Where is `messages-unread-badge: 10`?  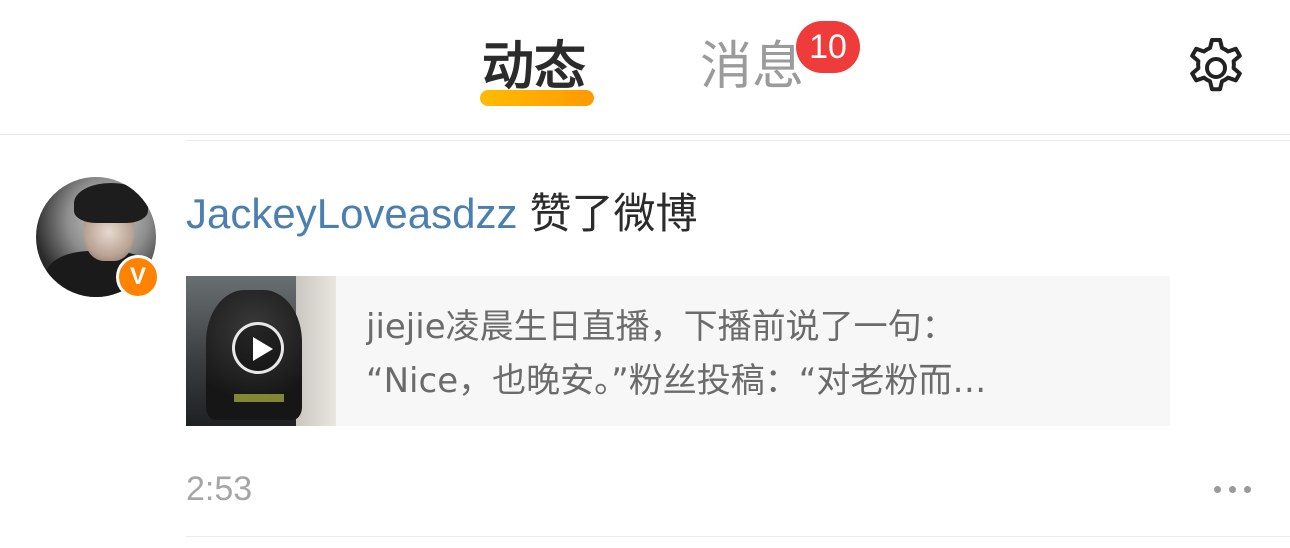
messages-unread-badge: 10 is located at coordinates (828, 47).